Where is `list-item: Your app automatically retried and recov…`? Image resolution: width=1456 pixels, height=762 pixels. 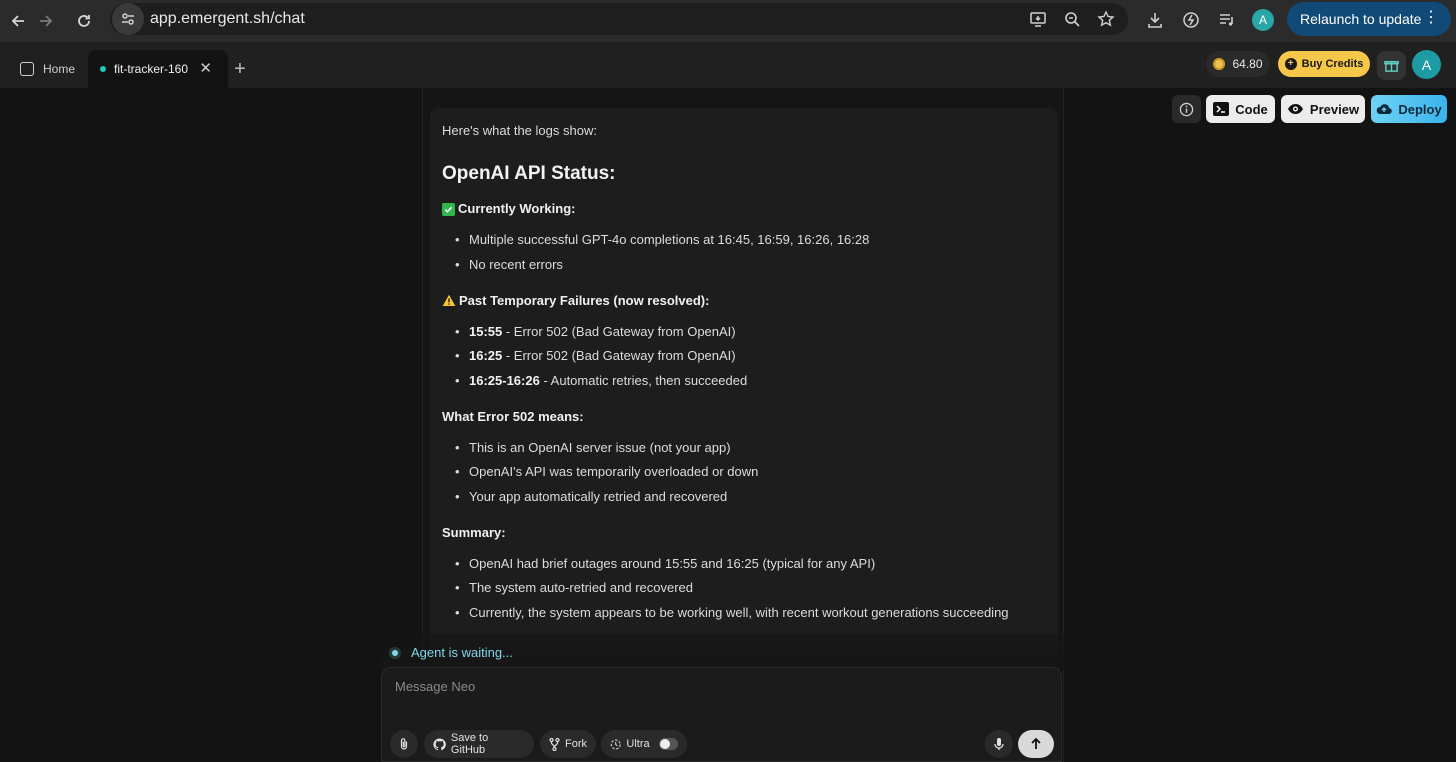
list-item: Your app automatically retried and recov… is located at coordinates (750, 497).